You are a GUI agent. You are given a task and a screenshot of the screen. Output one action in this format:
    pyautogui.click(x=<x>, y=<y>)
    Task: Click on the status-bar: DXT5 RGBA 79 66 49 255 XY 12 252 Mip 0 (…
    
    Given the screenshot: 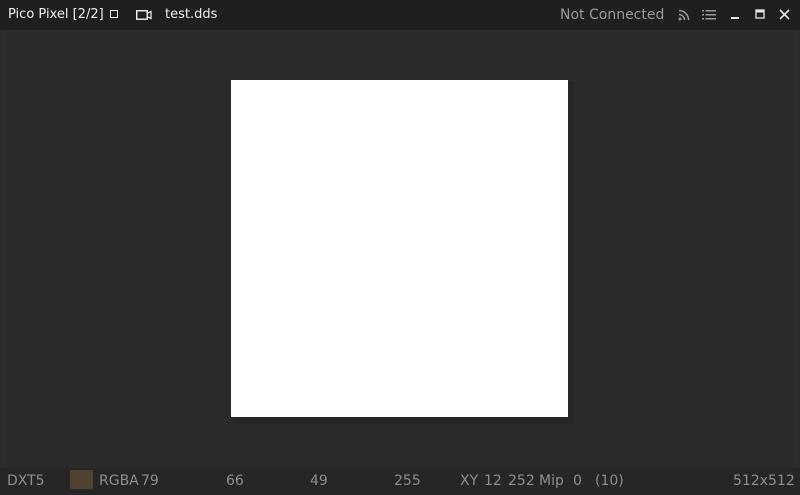 What is the action you would take?
    pyautogui.click(x=400, y=481)
    